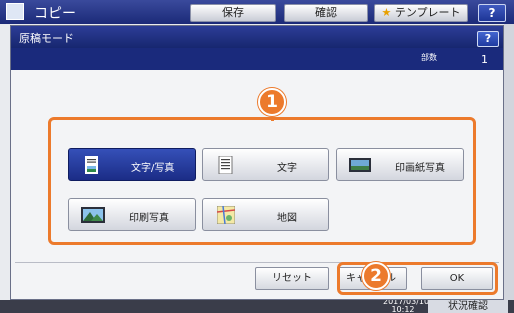 The image size is (514, 313). I want to click on mode-button-printed-photo: 印刷写真, so click(132, 214).